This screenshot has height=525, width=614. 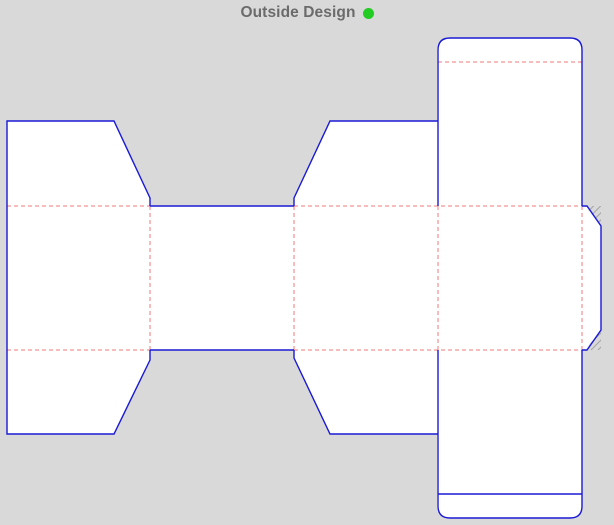 I want to click on glue-flap-fill, so click(x=591, y=278).